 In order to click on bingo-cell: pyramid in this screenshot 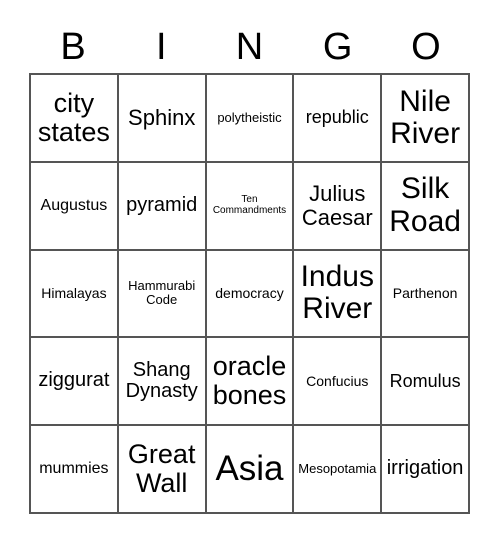, I will do `click(161, 205)`.